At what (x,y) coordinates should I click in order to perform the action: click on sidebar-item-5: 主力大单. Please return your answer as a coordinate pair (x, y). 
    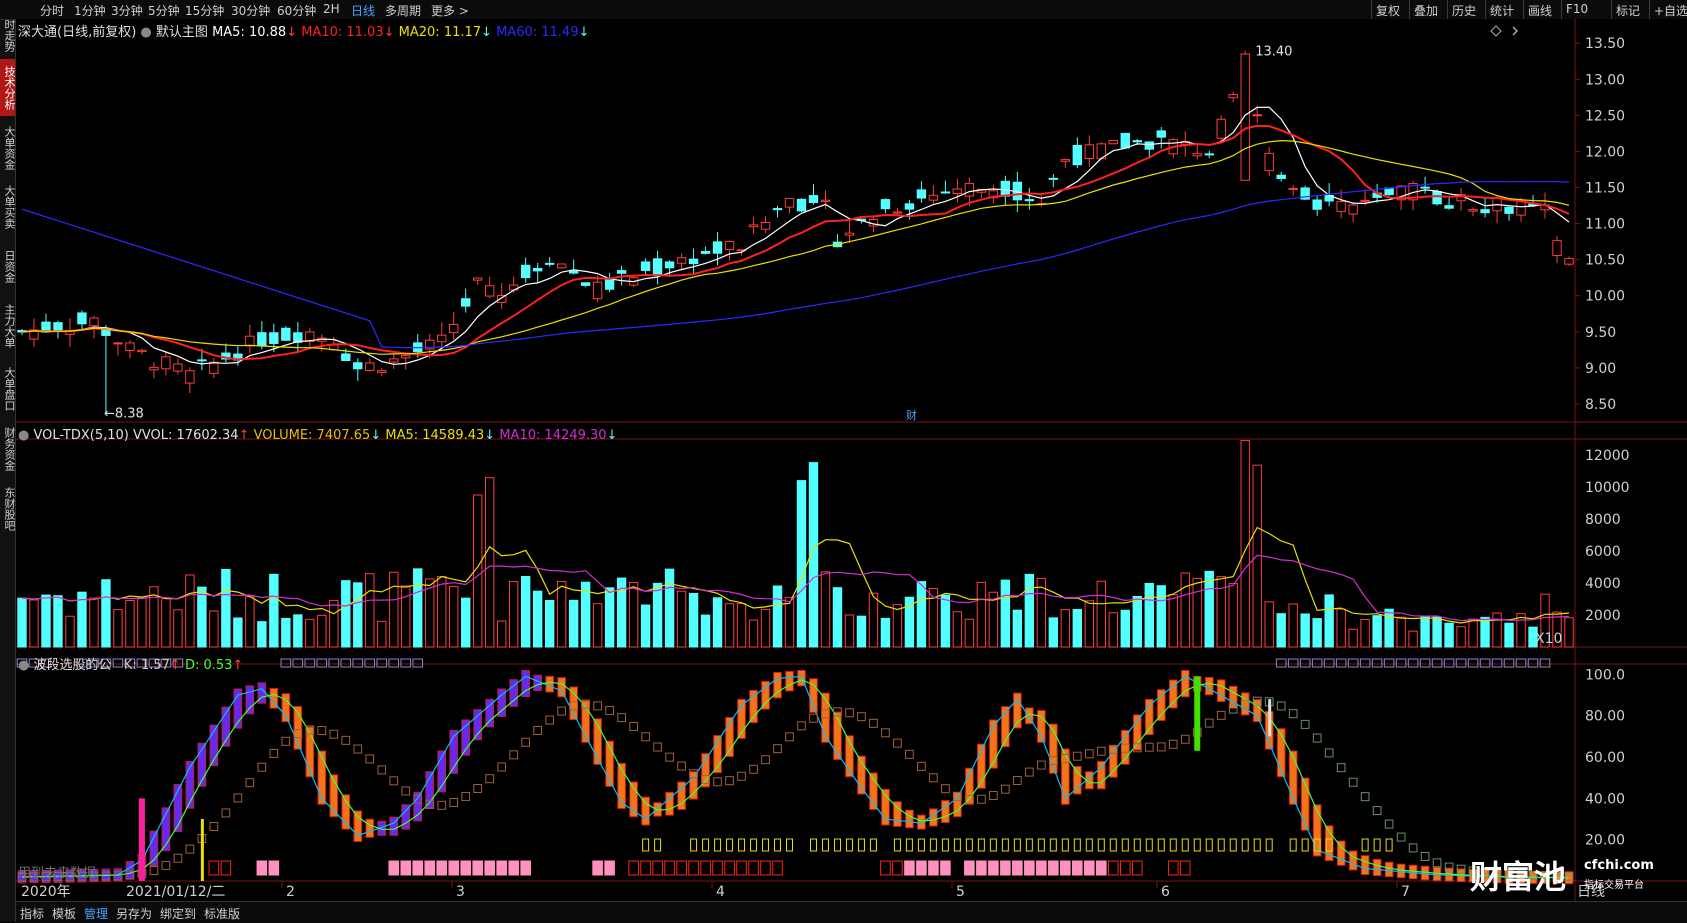
    Looking at the image, I should click on (8, 326).